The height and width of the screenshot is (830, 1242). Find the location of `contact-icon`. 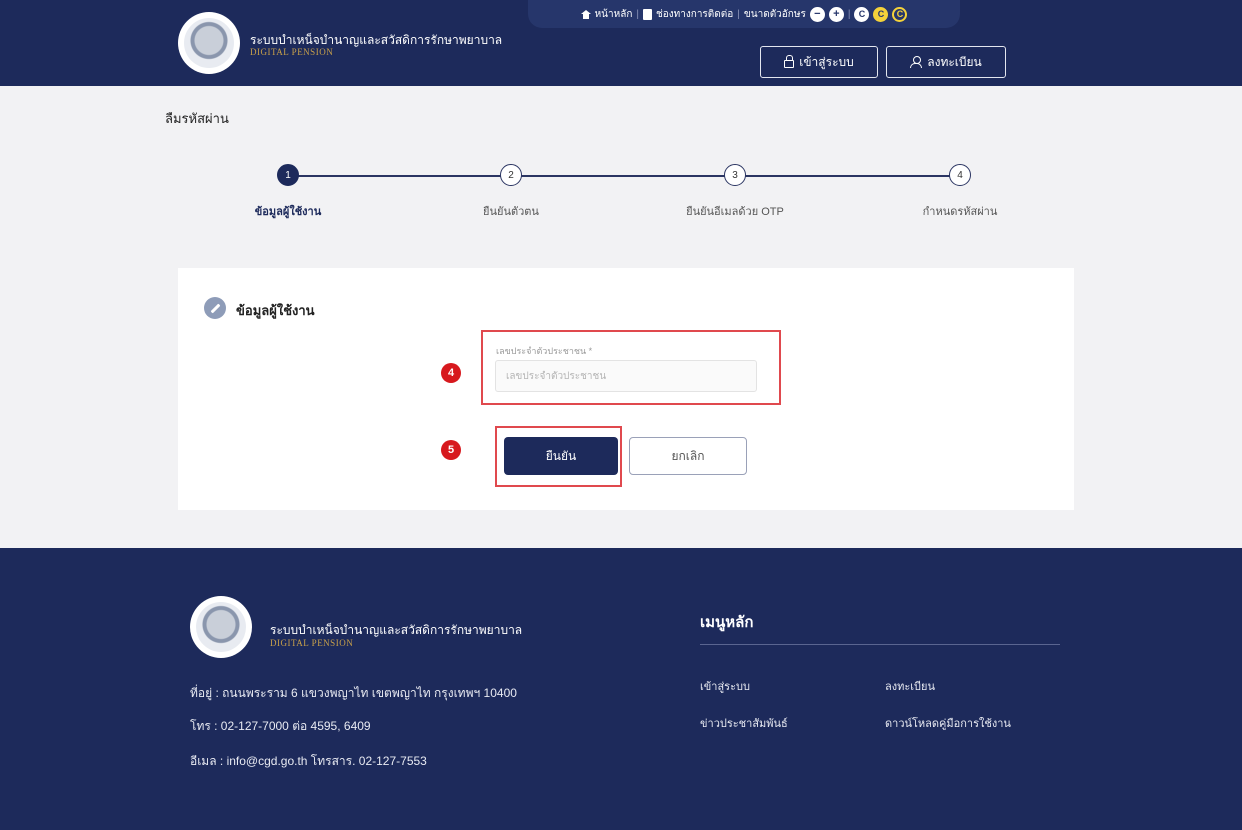

contact-icon is located at coordinates (647, 14).